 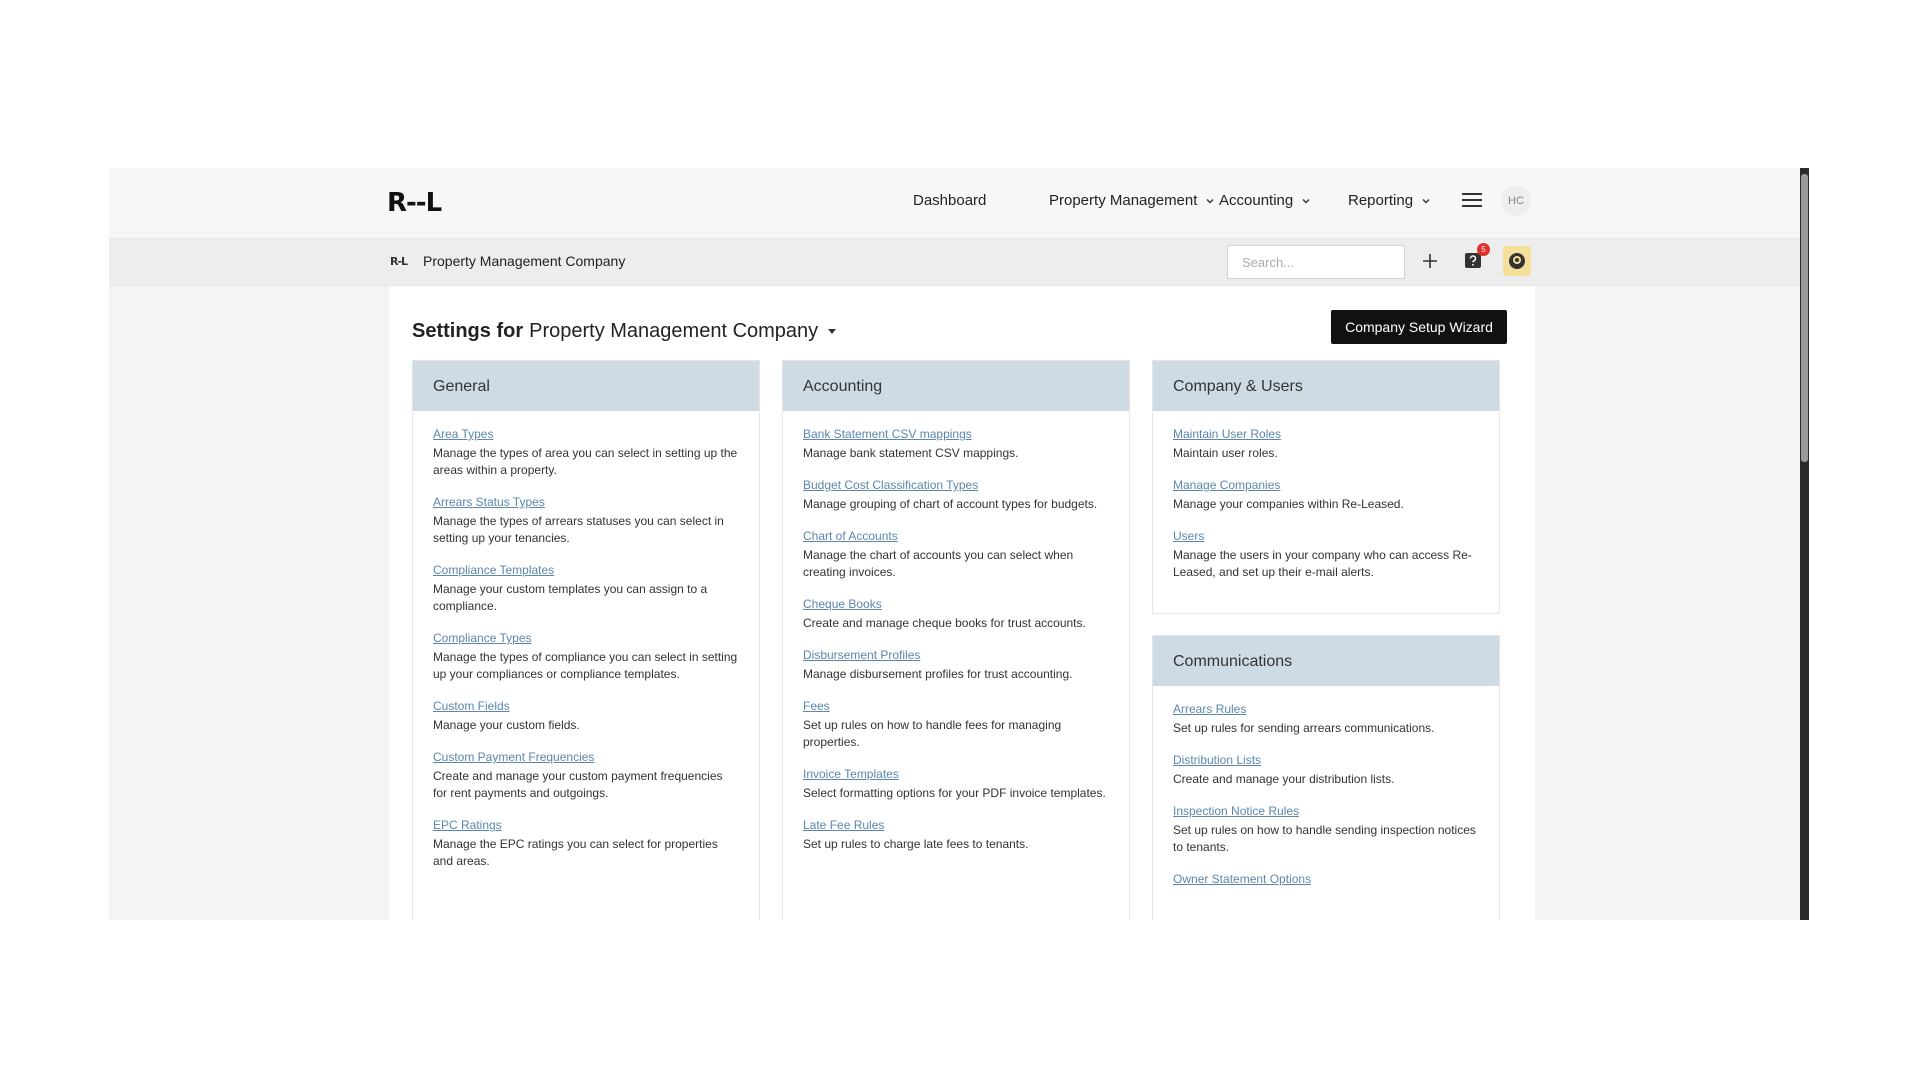 What do you see at coordinates (1430, 261) in the screenshot?
I see `plus-icon` at bounding box center [1430, 261].